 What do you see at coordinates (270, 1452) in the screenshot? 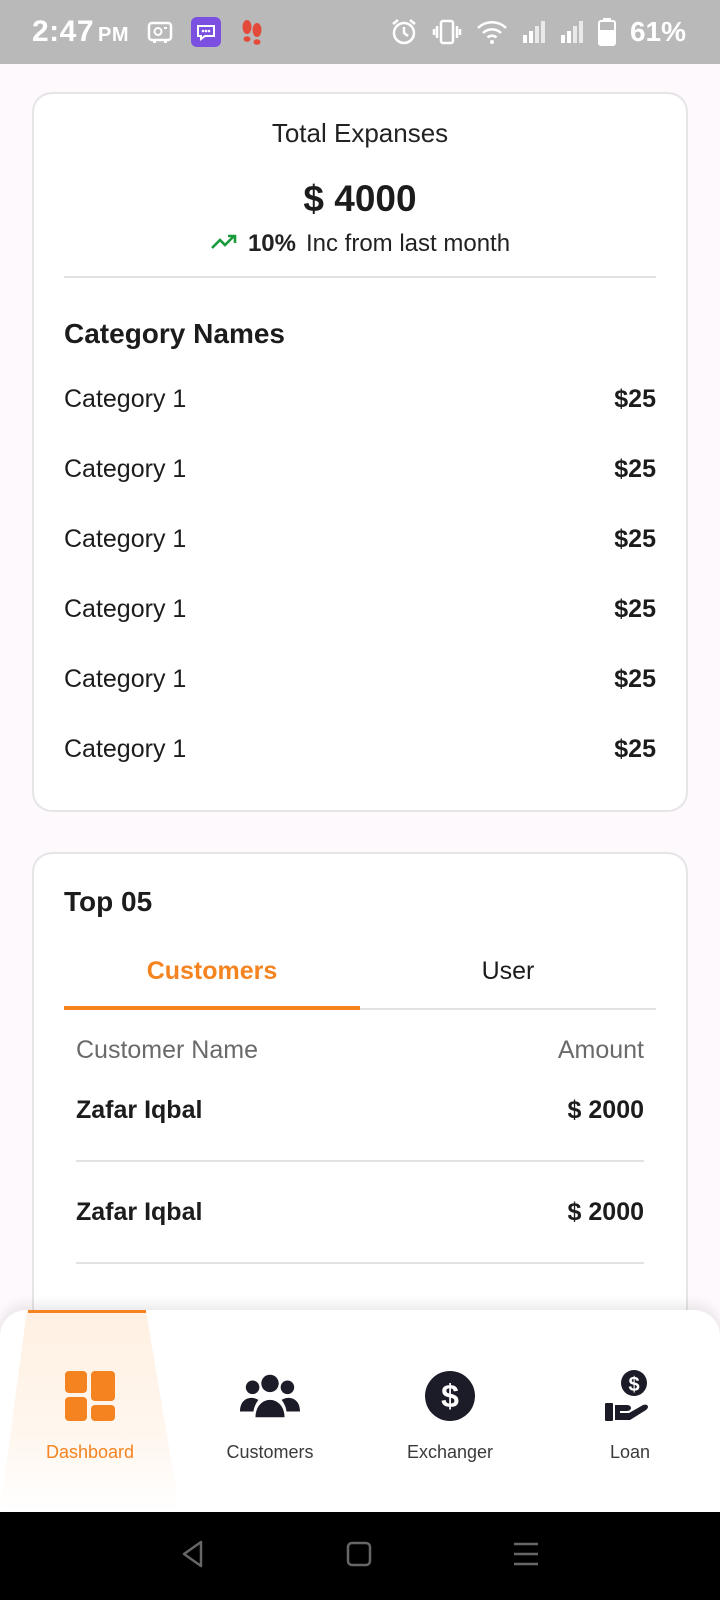
I see `nav-label: Customers` at bounding box center [270, 1452].